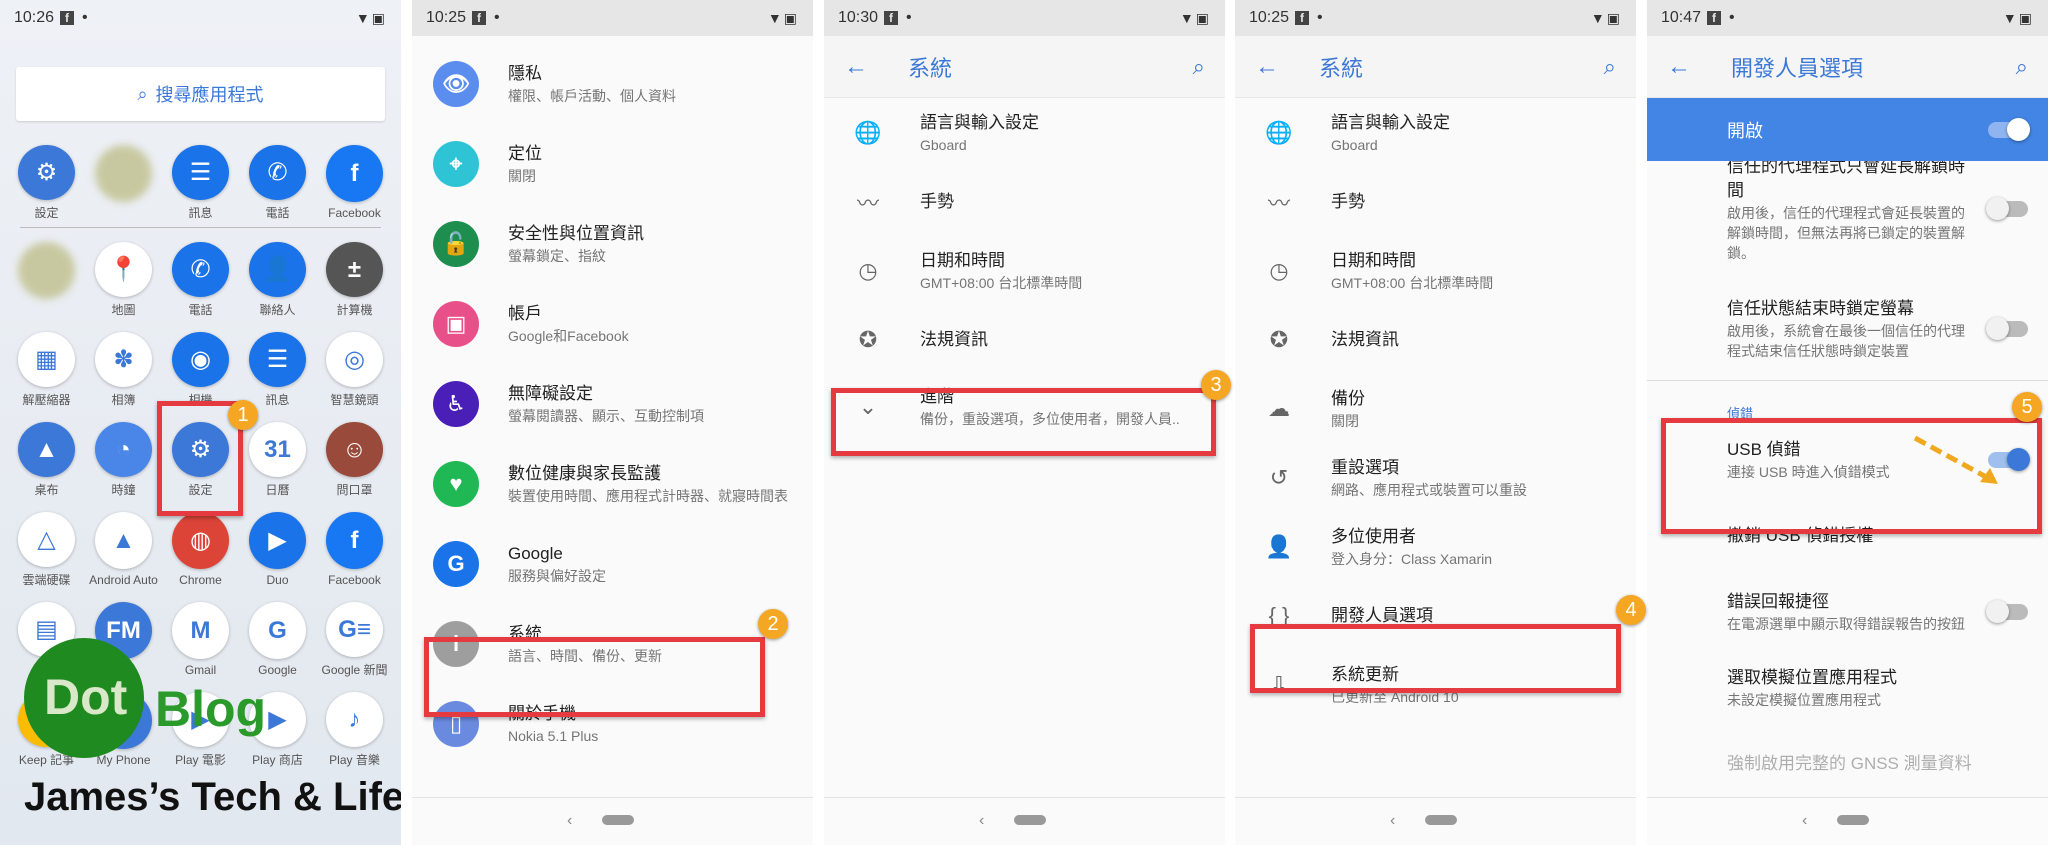  I want to click on app-Play 音樂: ♪ Play 音樂, so click(354, 723).